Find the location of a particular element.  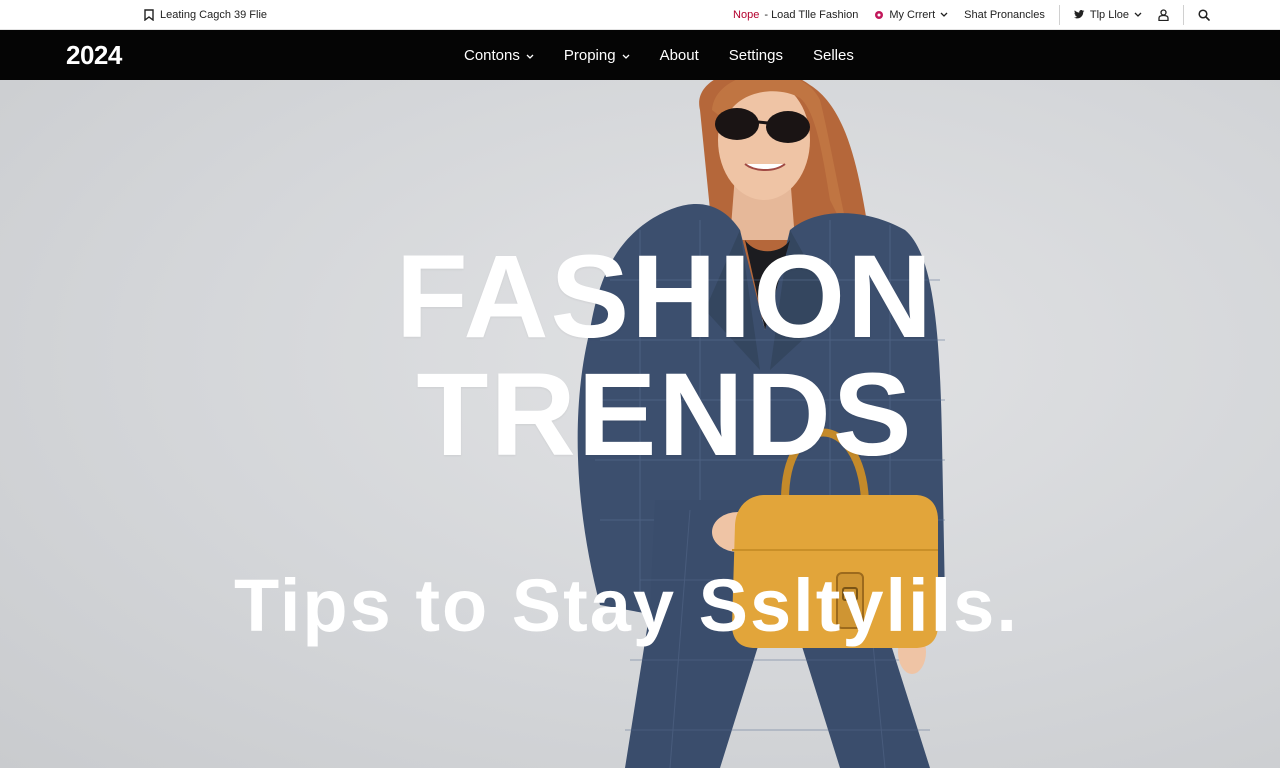

nav-item-label: Proping is located at coordinates (589, 55).